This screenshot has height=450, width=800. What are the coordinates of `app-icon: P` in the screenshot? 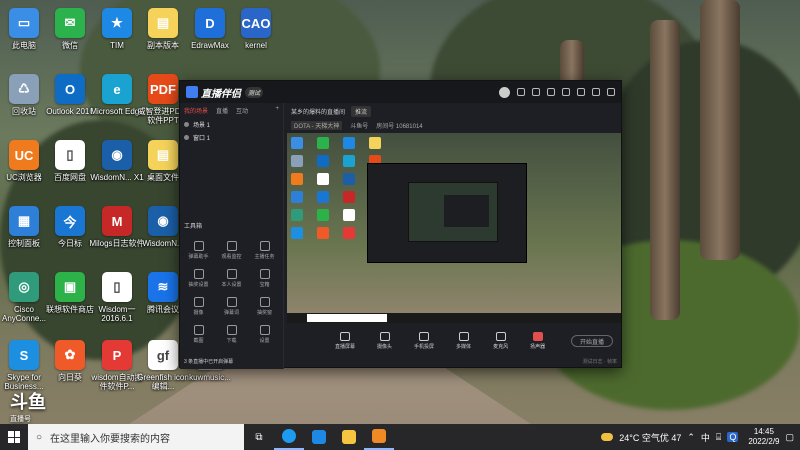 It's located at (117, 355).